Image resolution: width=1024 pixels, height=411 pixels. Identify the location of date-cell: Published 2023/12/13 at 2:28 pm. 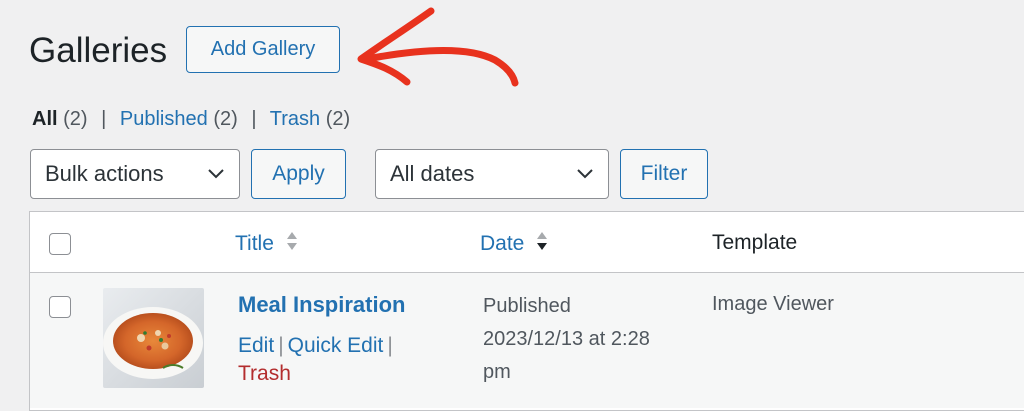
(583, 339).